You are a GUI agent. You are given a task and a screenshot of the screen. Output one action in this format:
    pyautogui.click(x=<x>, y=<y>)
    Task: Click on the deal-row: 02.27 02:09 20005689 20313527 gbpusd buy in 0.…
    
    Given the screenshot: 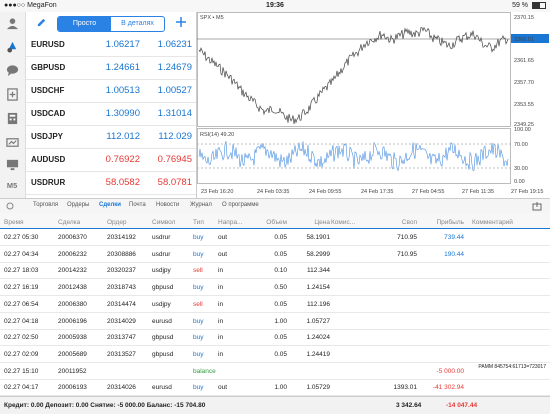 What is the action you would take?
    pyautogui.click(x=275, y=354)
    